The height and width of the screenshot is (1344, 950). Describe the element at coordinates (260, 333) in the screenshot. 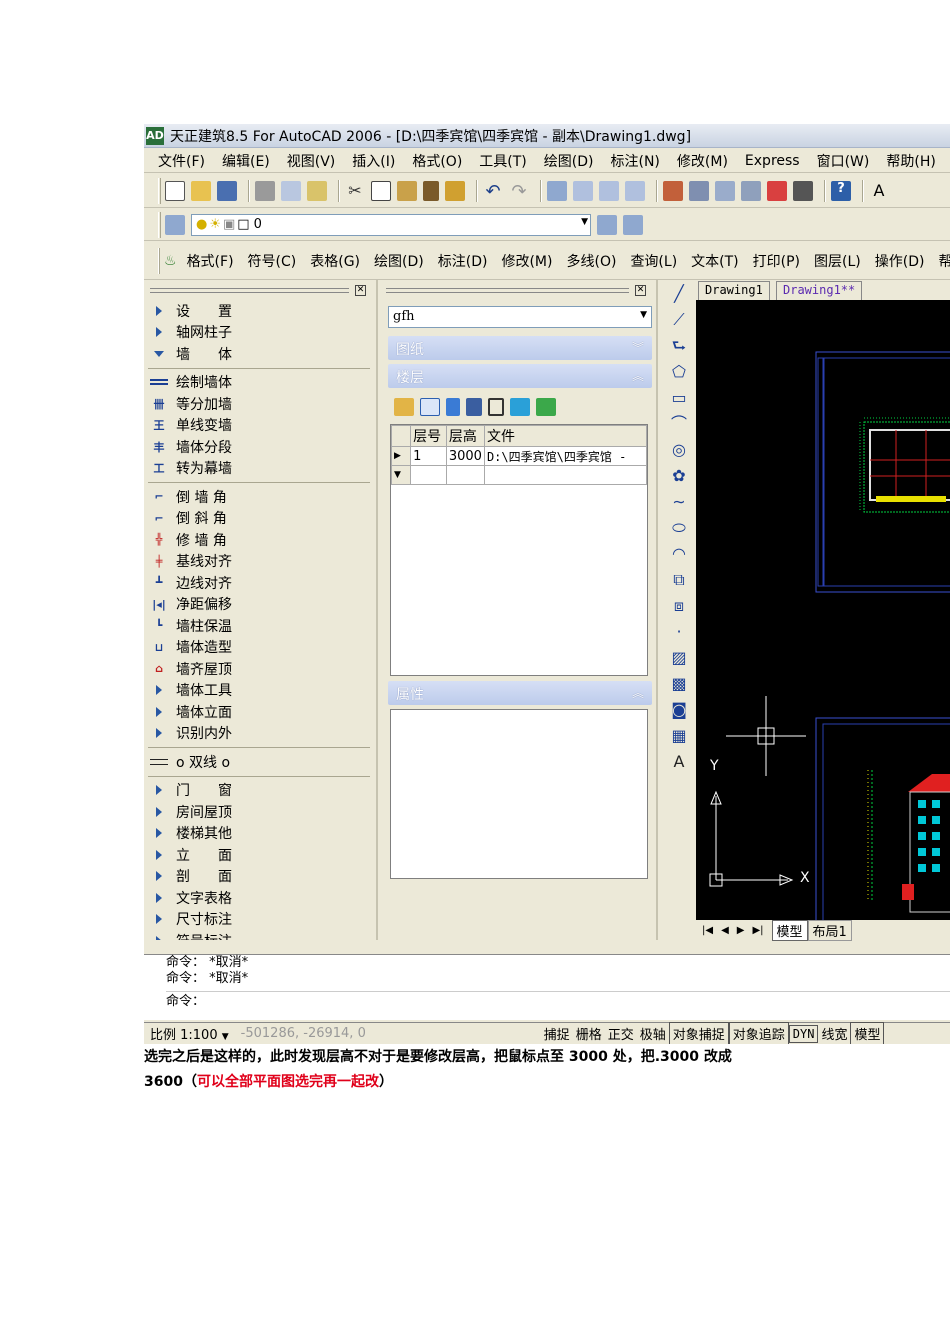

I see `menu-axis-columns: 轴网柱子` at that location.